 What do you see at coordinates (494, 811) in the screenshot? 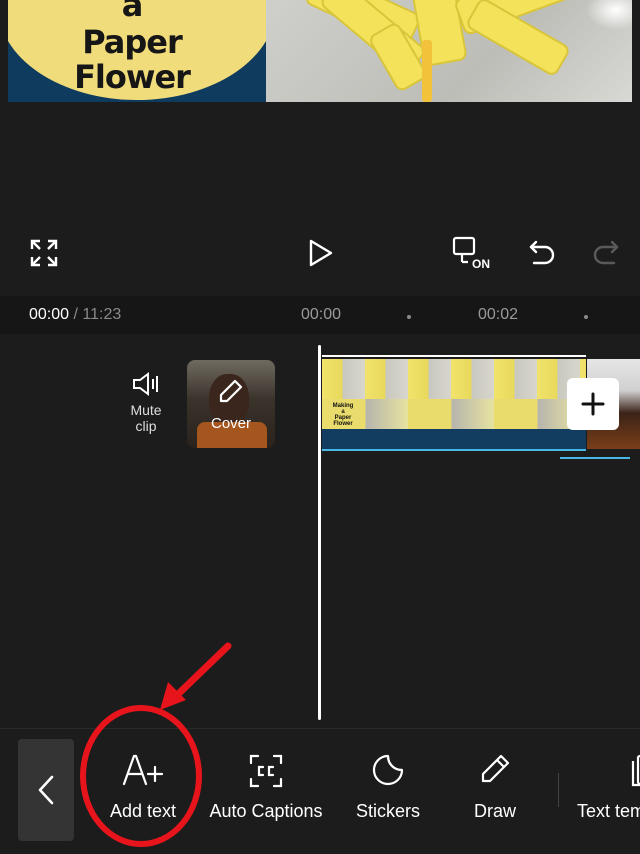
I see `tool-label: Draw` at bounding box center [494, 811].